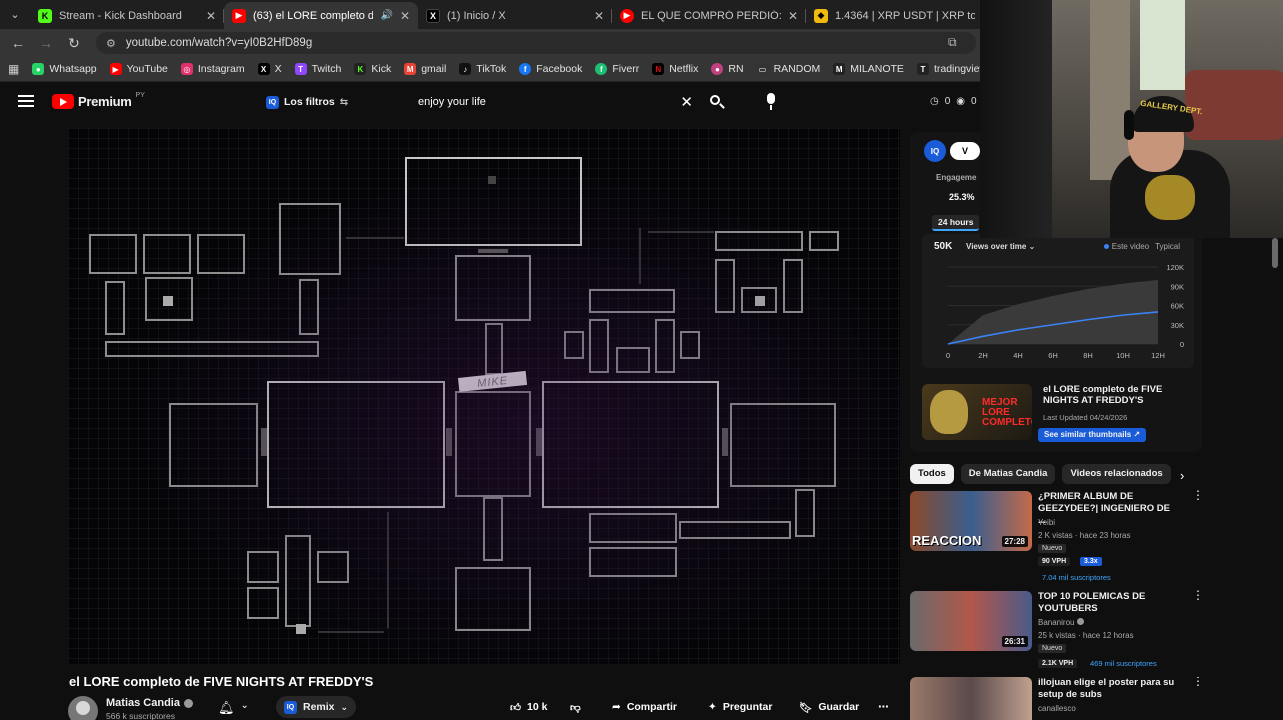 The height and width of the screenshot is (720, 1283). I want to click on chevron-right-icon: ›, so click(1182, 475).